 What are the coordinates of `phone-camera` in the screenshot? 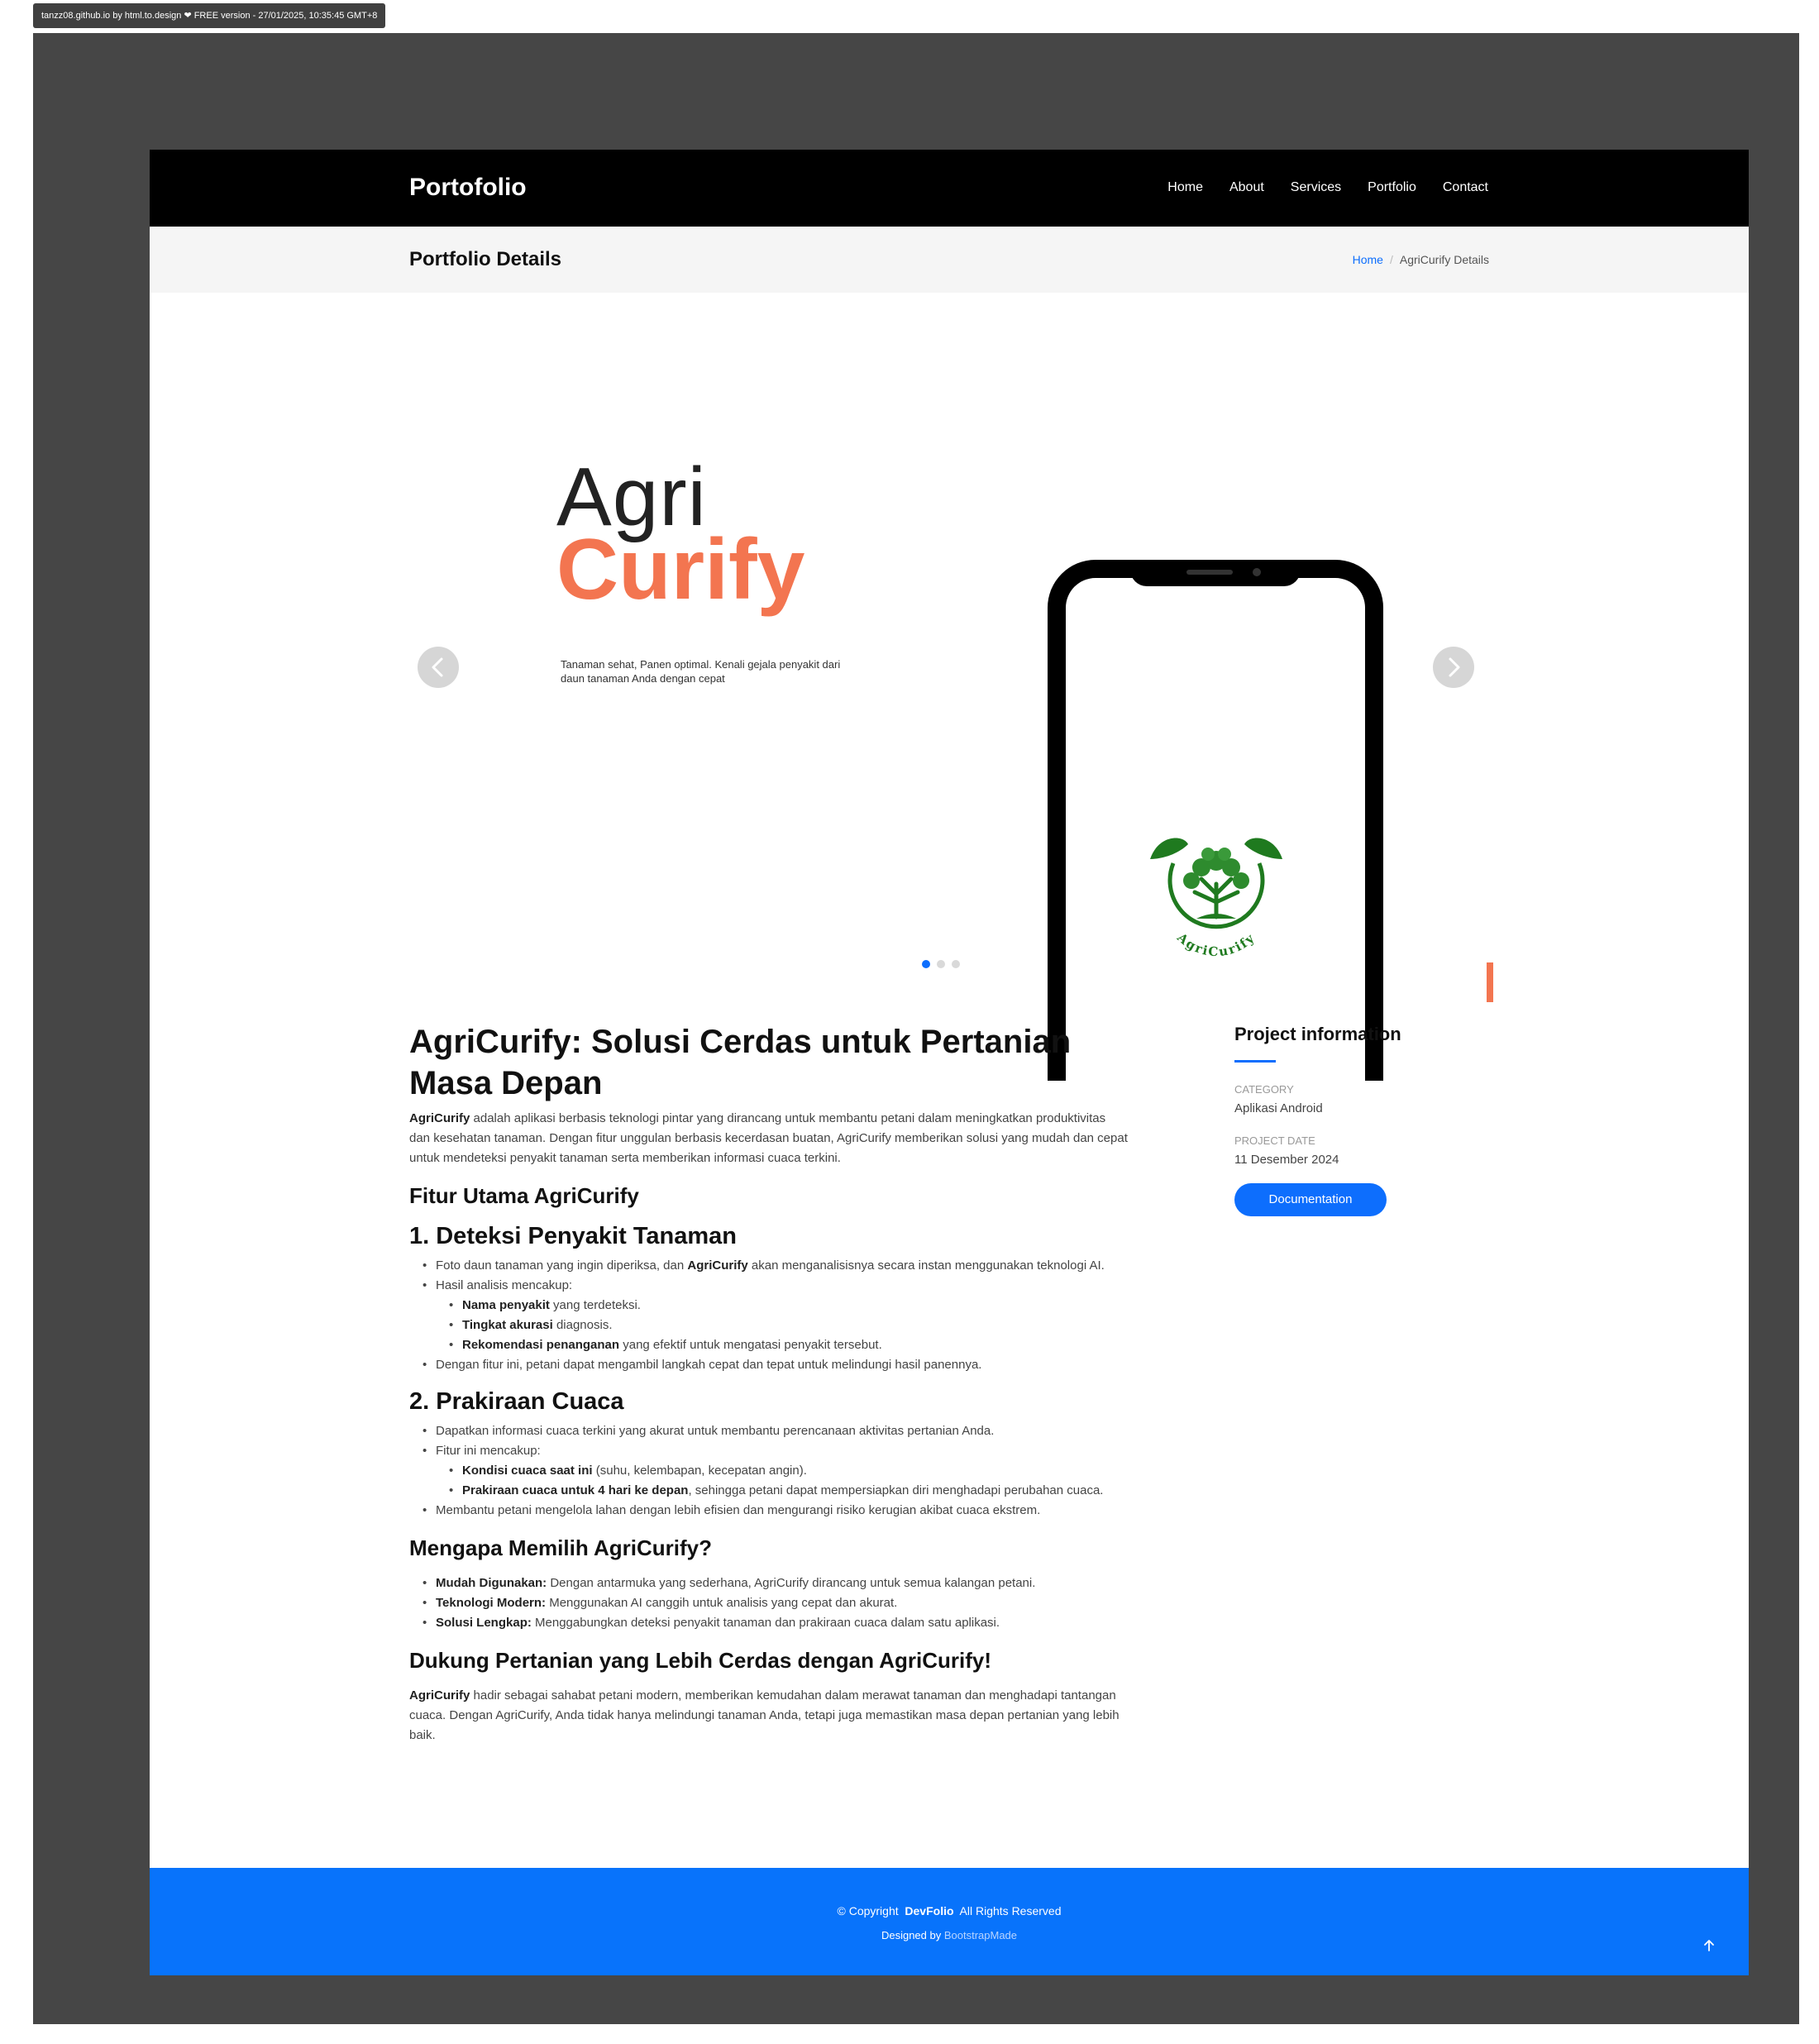 It's located at (1257, 572).